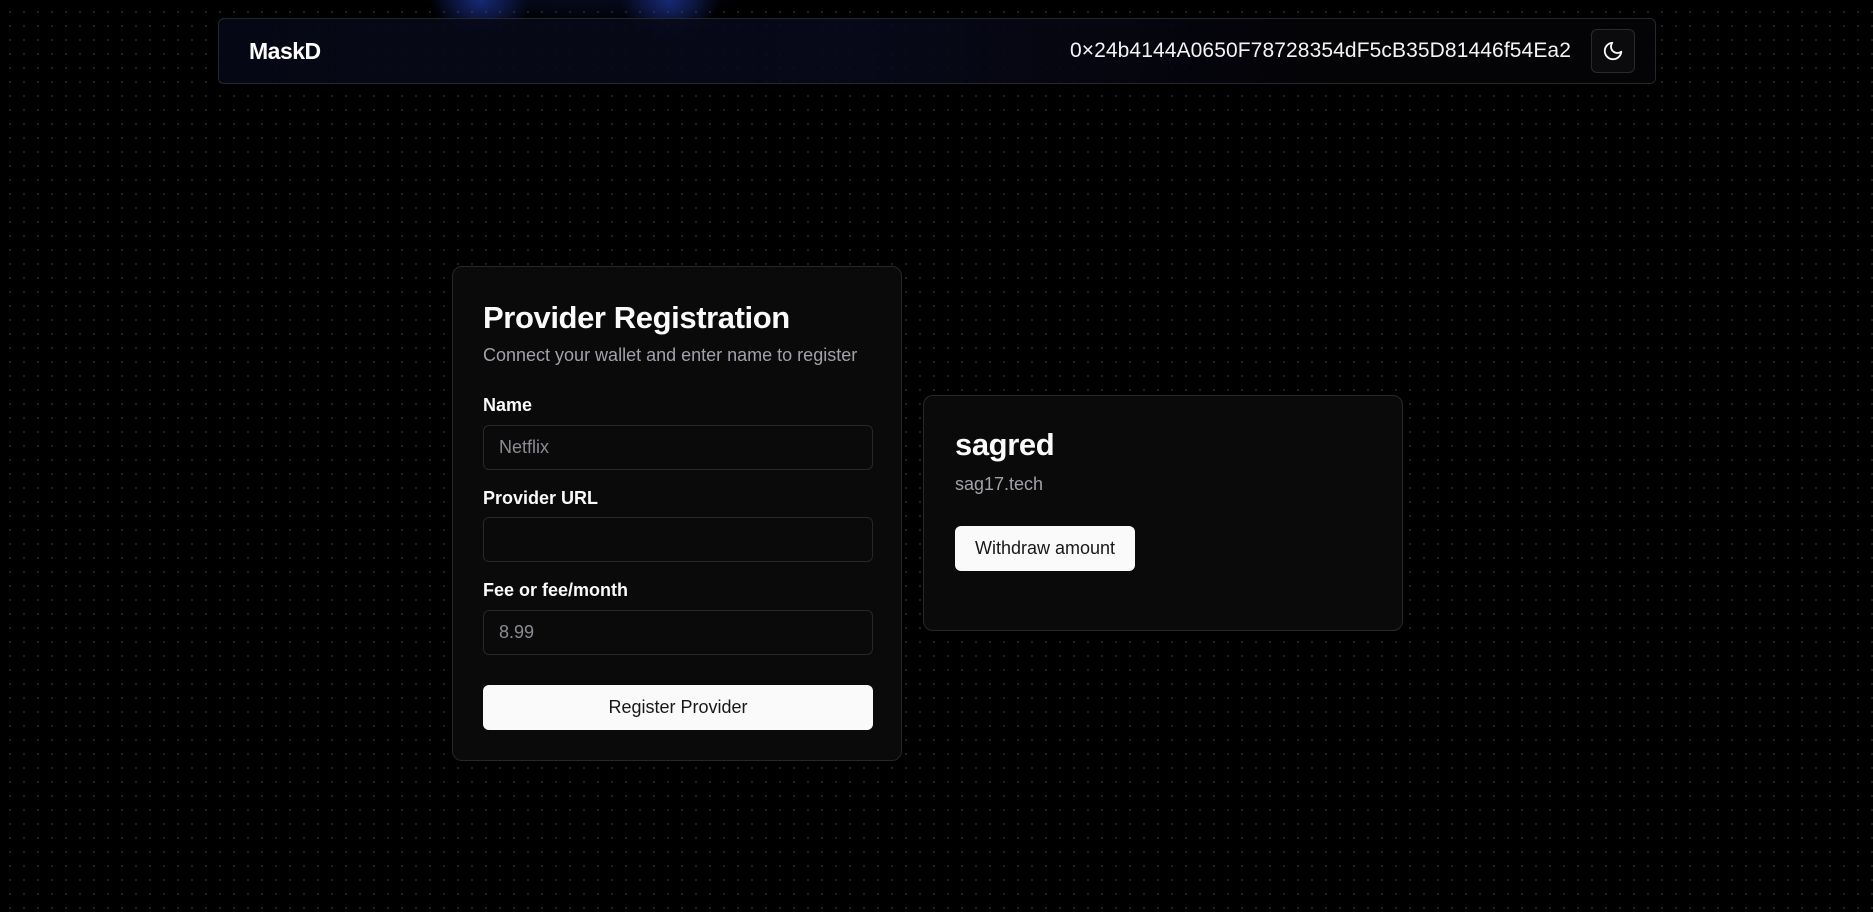 The height and width of the screenshot is (912, 1873). Describe the element at coordinates (678, 632) in the screenshot. I see `fee-input` at that location.